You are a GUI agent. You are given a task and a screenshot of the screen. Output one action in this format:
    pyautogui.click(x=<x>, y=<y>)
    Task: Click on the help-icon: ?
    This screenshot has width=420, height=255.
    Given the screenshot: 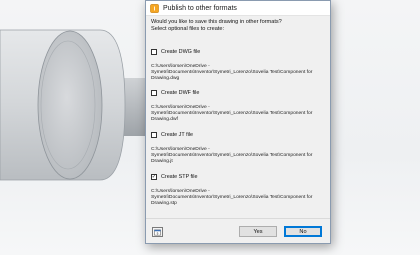 What is the action you would take?
    pyautogui.click(x=157, y=232)
    